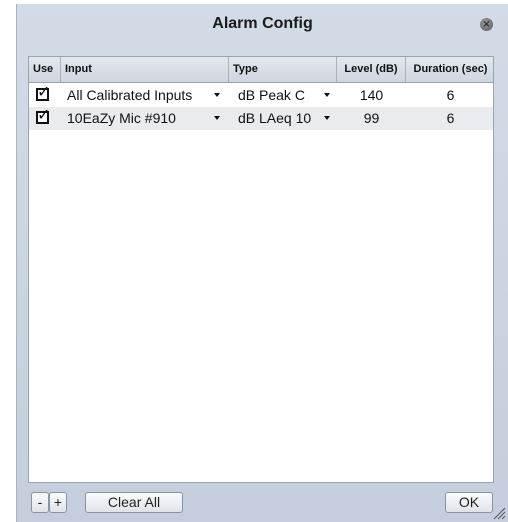 The height and width of the screenshot is (522, 508). I want to click on column-header-duration: Duration (sec), so click(450, 69).